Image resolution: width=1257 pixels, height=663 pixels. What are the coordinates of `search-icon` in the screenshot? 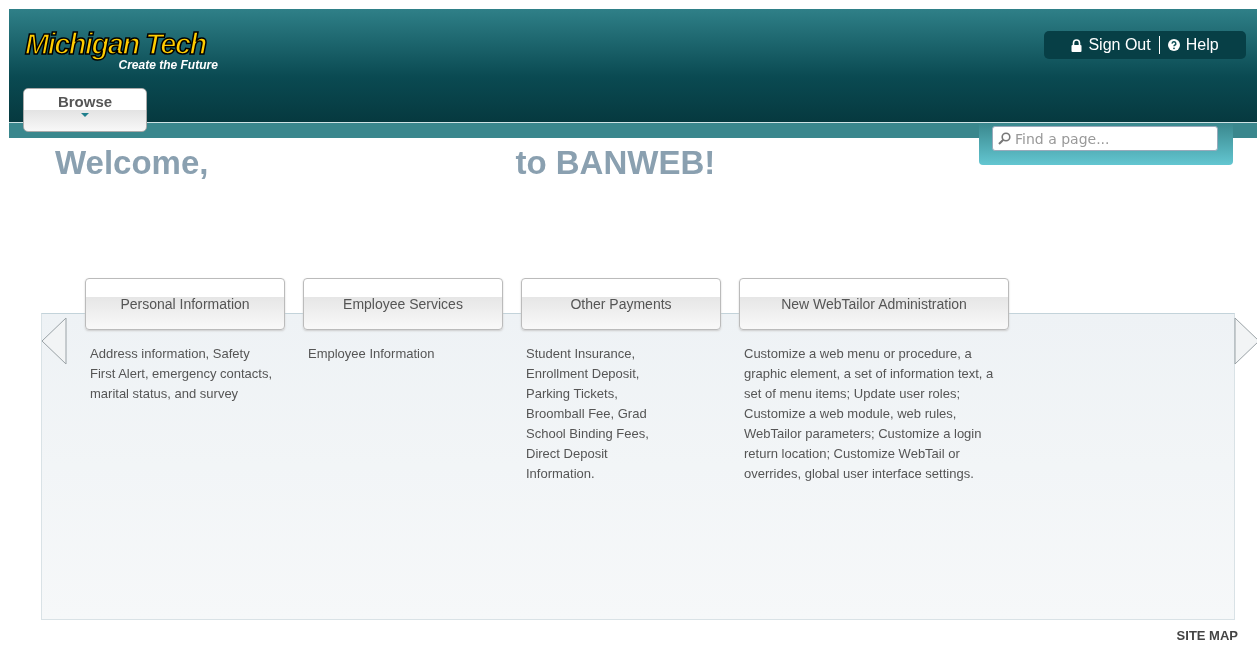 It's located at (1004, 138).